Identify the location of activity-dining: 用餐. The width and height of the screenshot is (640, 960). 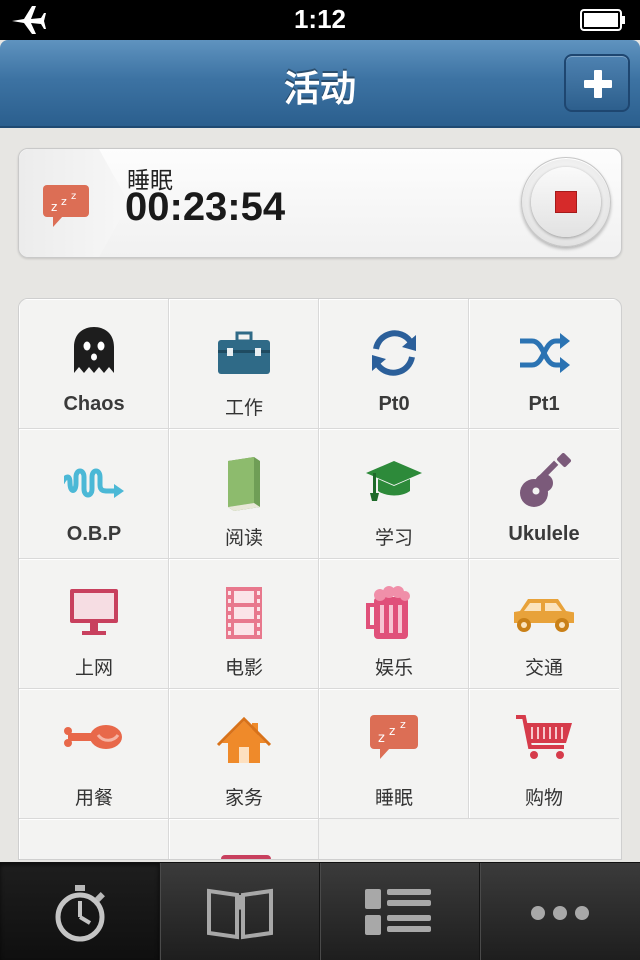
(94, 754).